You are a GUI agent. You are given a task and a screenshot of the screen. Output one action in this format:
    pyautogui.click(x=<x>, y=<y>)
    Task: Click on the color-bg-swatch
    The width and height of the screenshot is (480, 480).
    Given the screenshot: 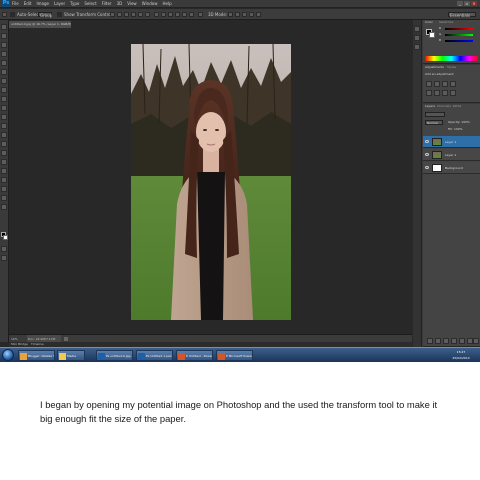 What is the action you would take?
    pyautogui.click(x=432, y=35)
    